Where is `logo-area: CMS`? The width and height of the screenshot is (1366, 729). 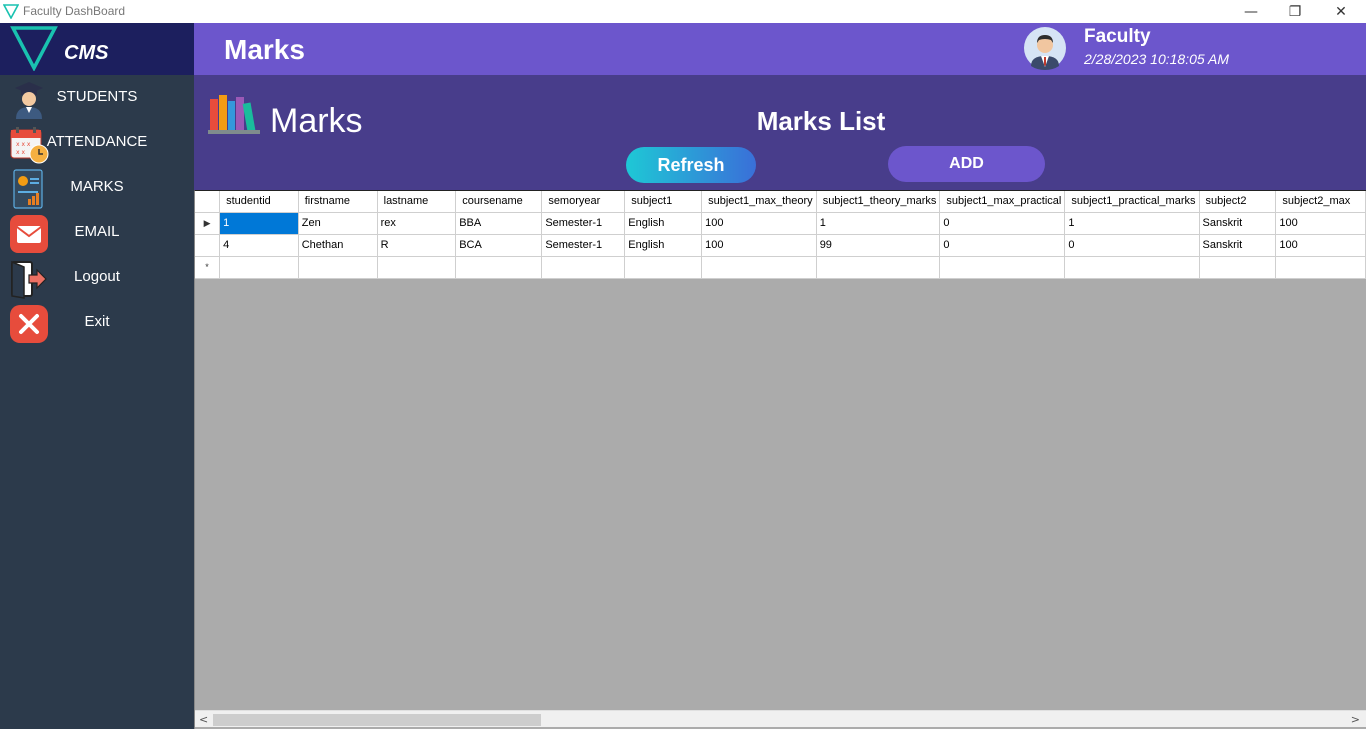 logo-area: CMS is located at coordinates (97, 49).